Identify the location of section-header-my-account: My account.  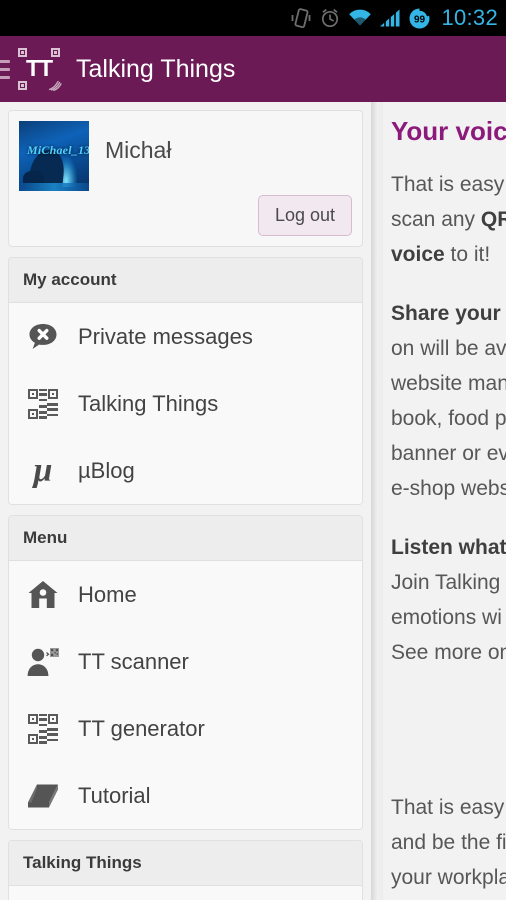
(185, 280).